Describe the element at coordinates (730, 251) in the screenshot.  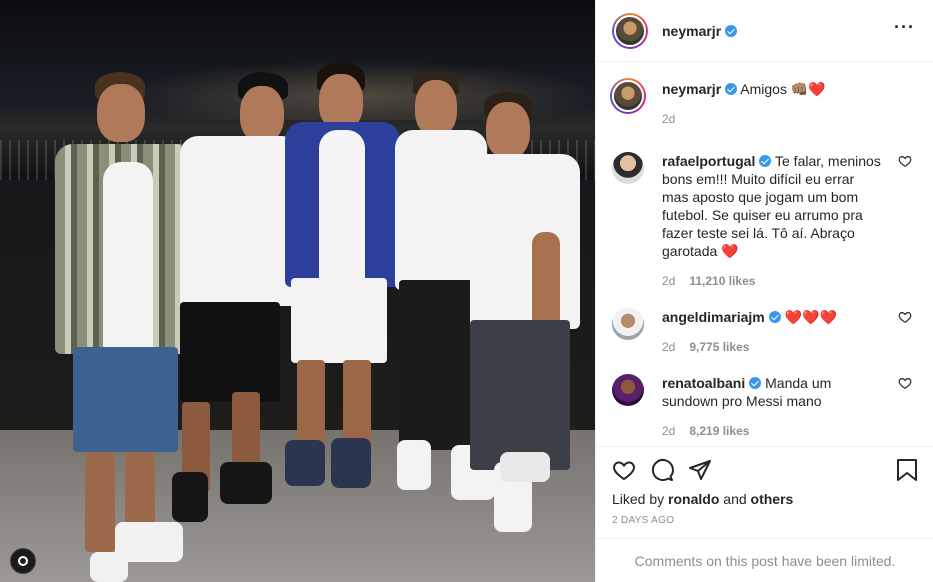
I see `comment-emoji: ❤️` at that location.